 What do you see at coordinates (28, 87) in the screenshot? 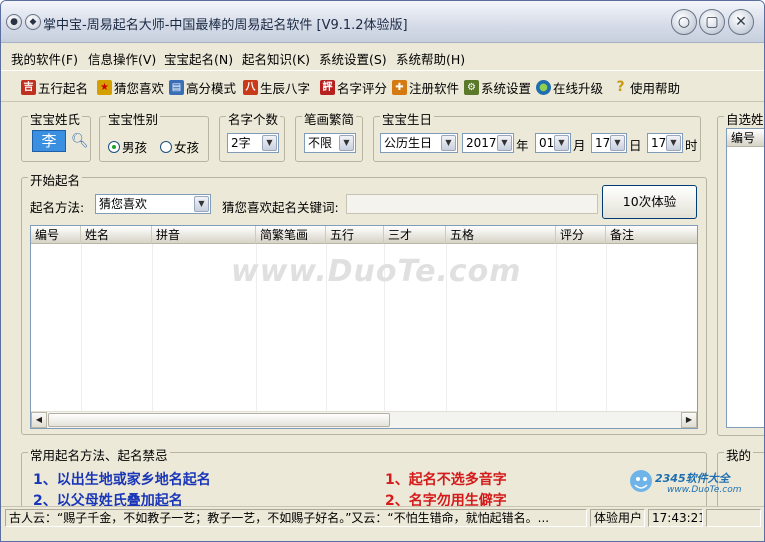
I see `wuxing-icon: 吉` at bounding box center [28, 87].